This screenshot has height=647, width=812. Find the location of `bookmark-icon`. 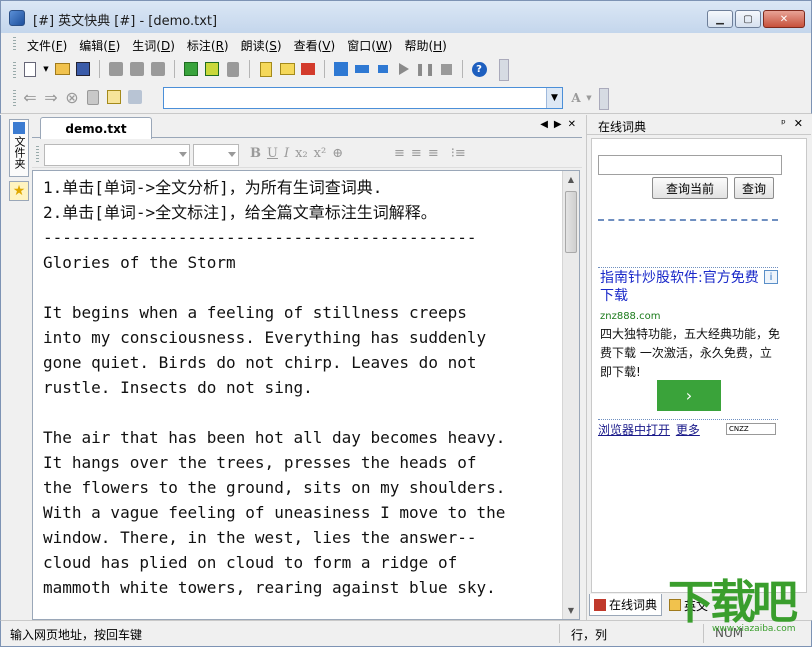

bookmark-icon is located at coordinates (114, 97).